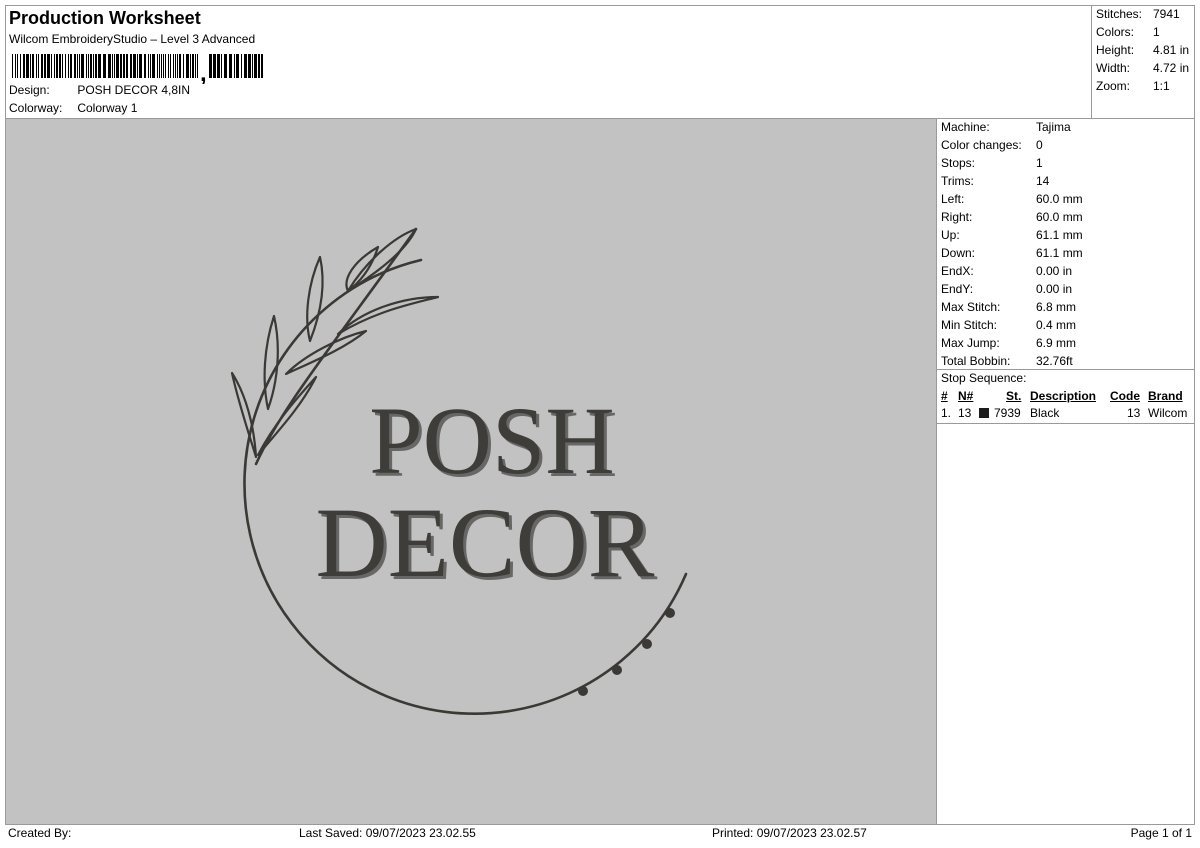 This screenshot has width=1200, height=848. Describe the element at coordinates (1009, 343) in the screenshot. I see `info-row-max-jump: Max Jump: 6.9 mm` at that location.